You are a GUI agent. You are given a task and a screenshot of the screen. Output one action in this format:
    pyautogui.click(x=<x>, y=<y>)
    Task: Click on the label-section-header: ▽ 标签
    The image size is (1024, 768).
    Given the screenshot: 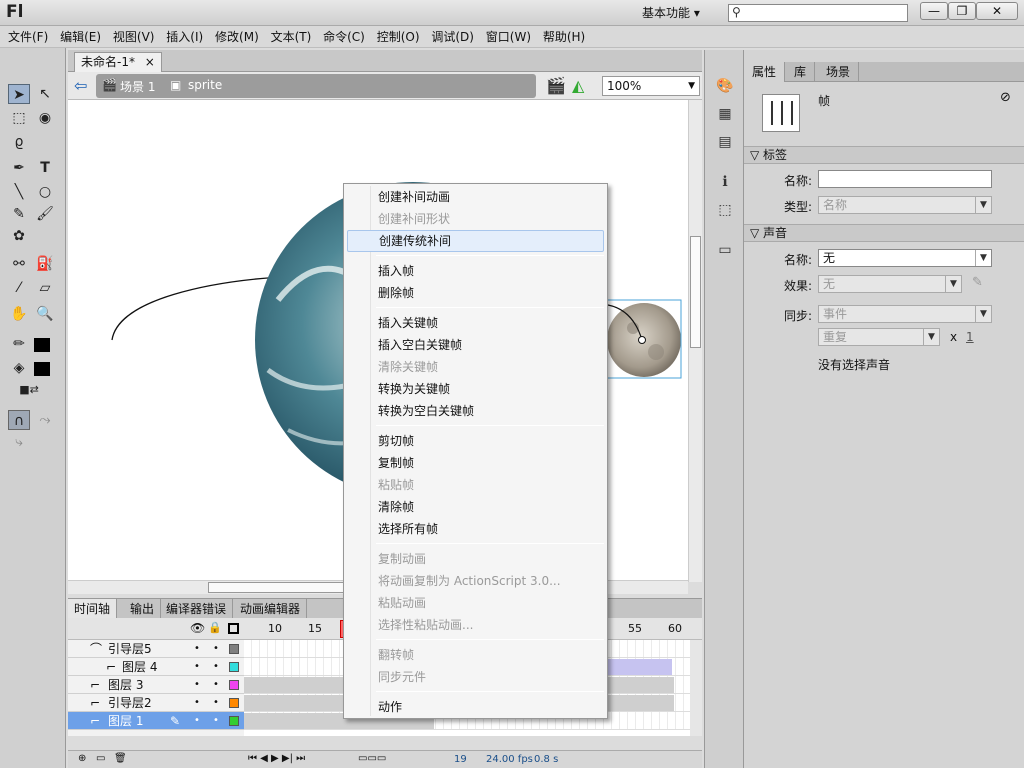 What is the action you would take?
    pyautogui.click(x=884, y=155)
    